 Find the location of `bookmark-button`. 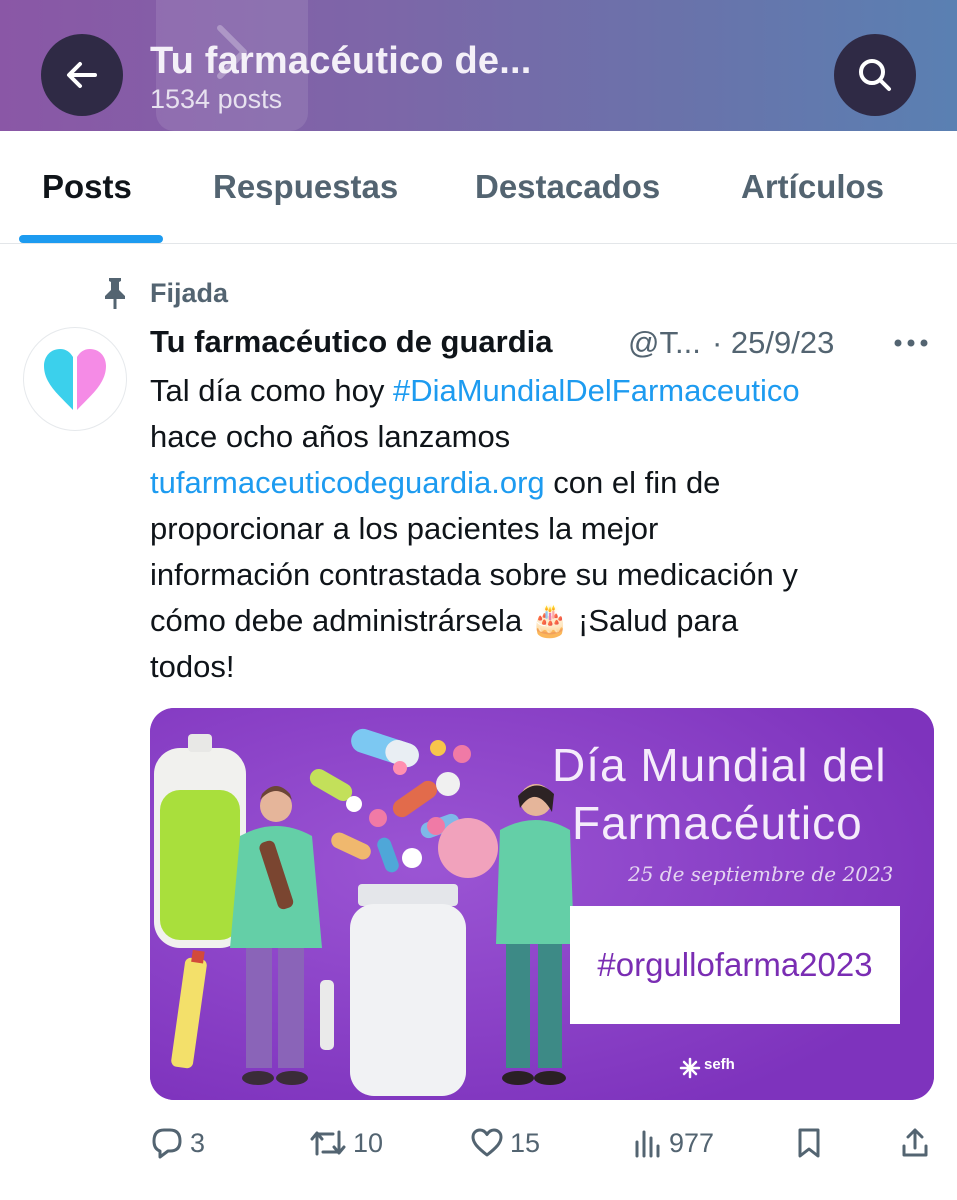

bookmark-button is located at coordinates (809, 1143).